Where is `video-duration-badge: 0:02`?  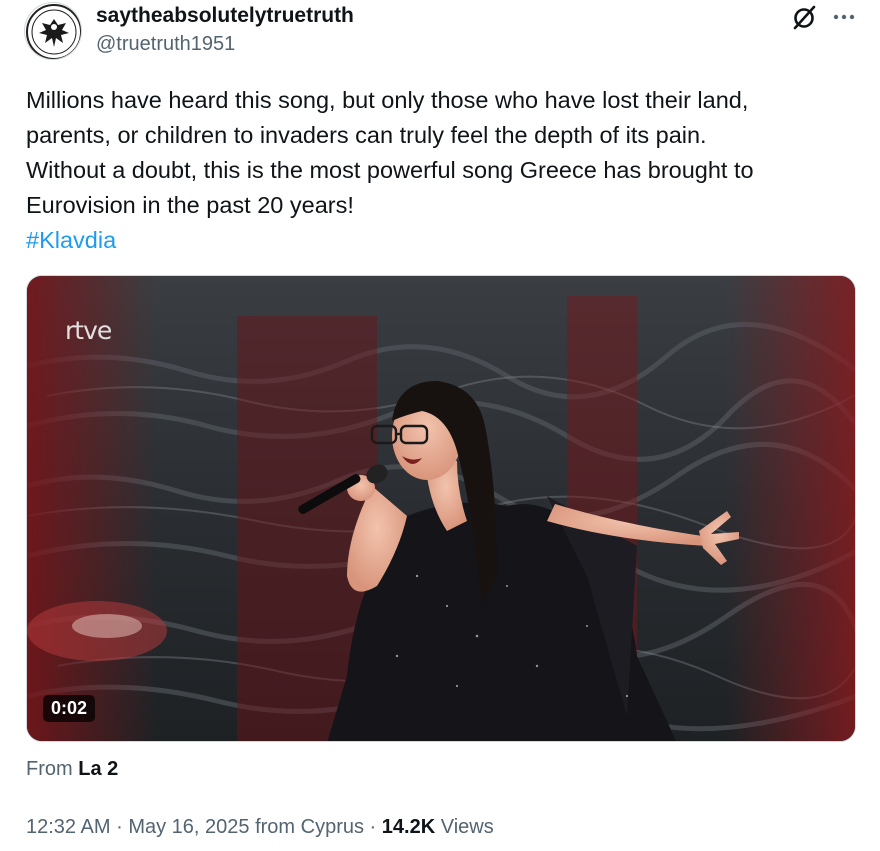 video-duration-badge: 0:02 is located at coordinates (69, 708).